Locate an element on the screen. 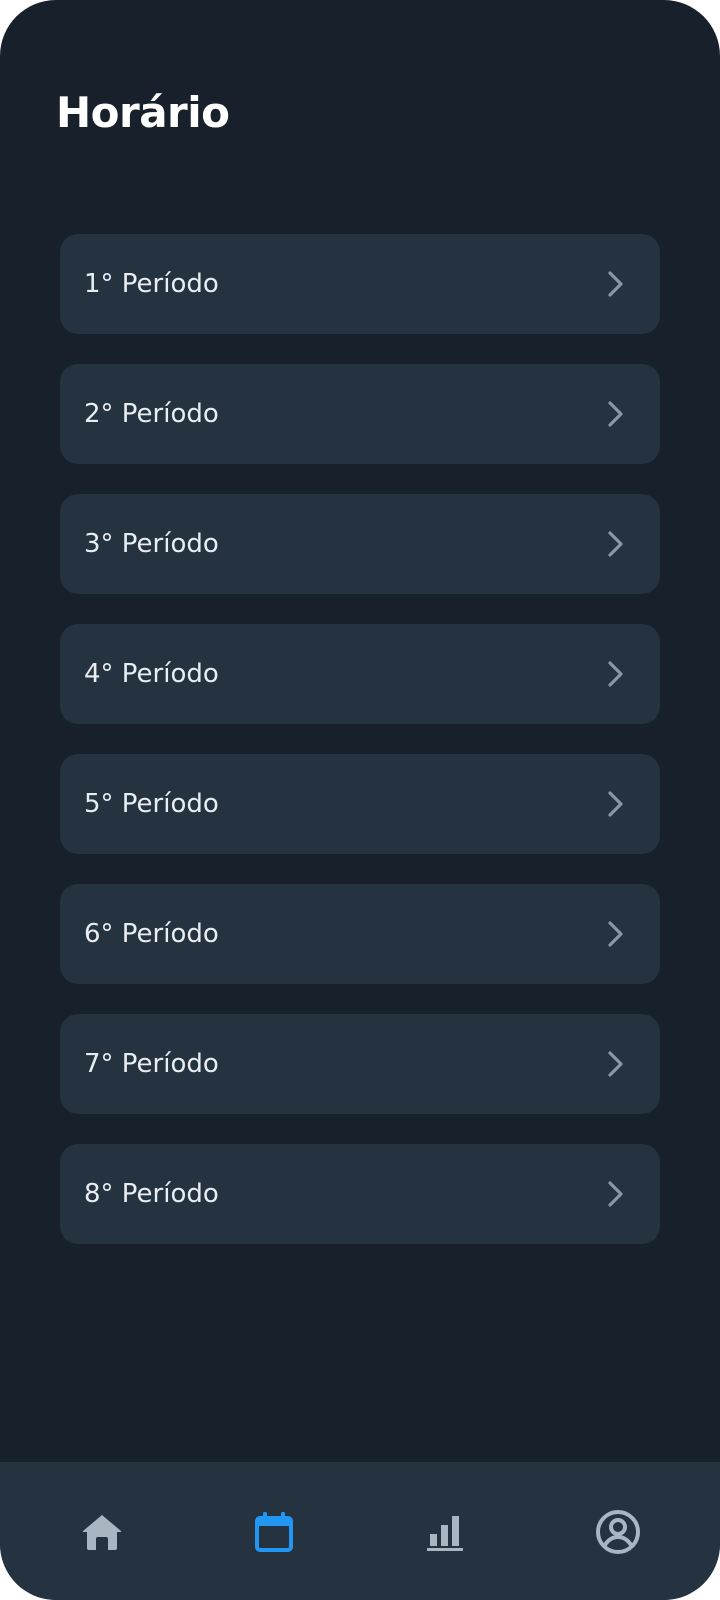 Image resolution: width=720 pixels, height=1600 pixels. period-label: 2° Período is located at coordinates (151, 414).